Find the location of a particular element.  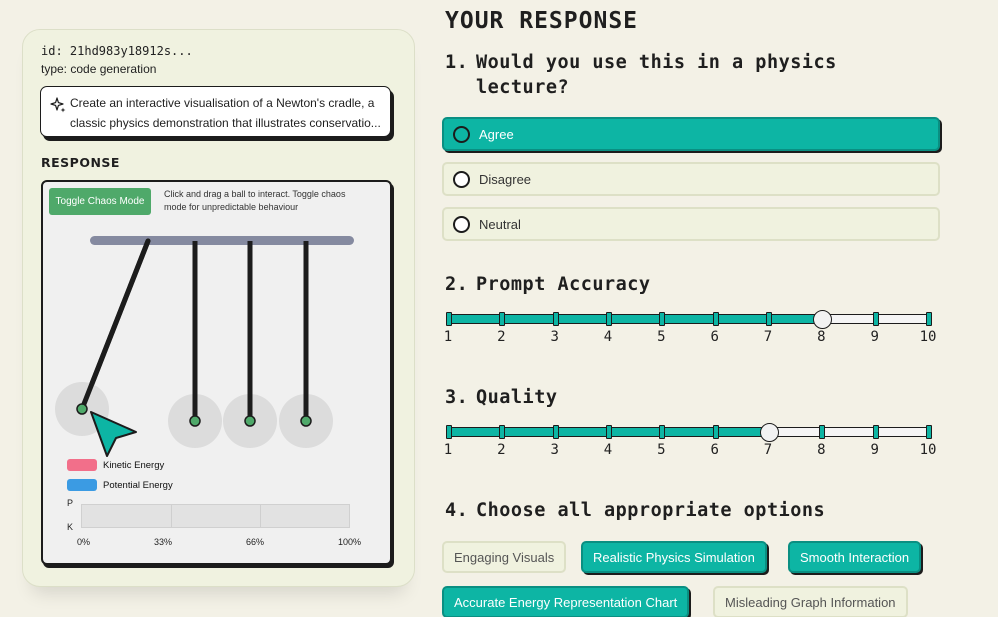

legend-kinetic: Kinetic Energy is located at coordinates (115, 465).